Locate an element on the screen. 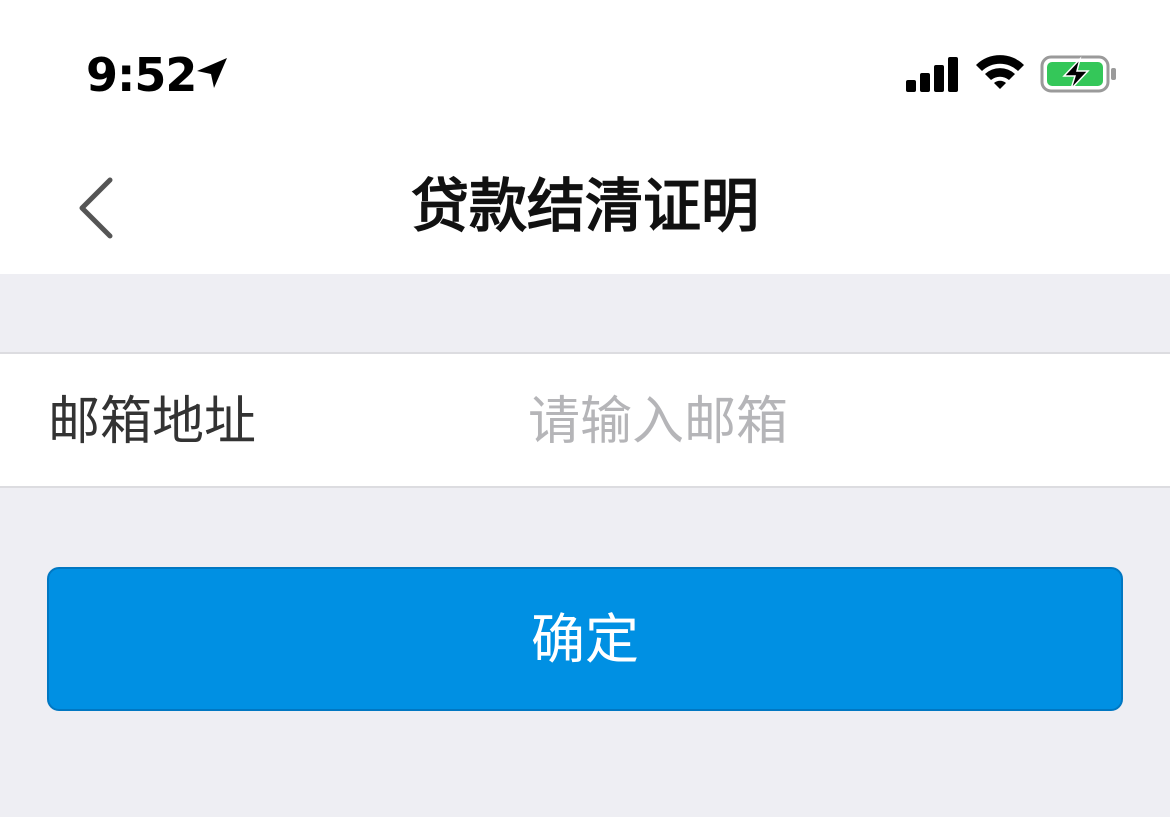 The height and width of the screenshot is (817, 1170). status-time: 9:52 is located at coordinates (141, 75).